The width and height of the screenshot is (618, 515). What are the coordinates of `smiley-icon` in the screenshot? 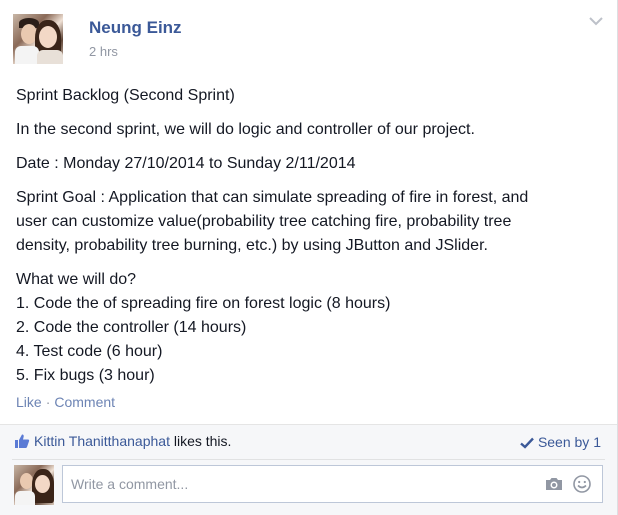 It's located at (582, 484).